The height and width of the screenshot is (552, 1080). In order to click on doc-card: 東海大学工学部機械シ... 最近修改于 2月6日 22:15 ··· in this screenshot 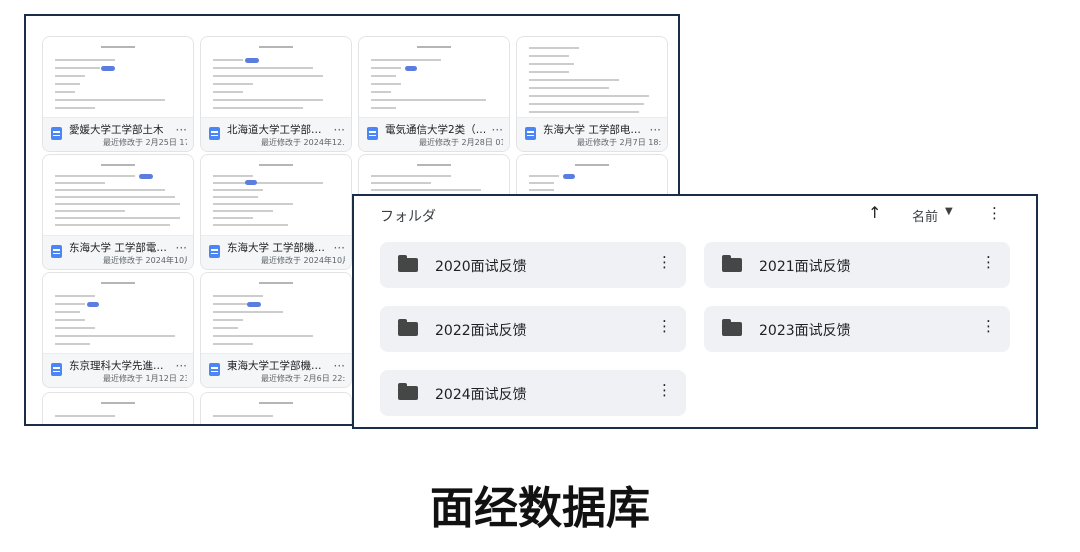, I will do `click(276, 330)`.